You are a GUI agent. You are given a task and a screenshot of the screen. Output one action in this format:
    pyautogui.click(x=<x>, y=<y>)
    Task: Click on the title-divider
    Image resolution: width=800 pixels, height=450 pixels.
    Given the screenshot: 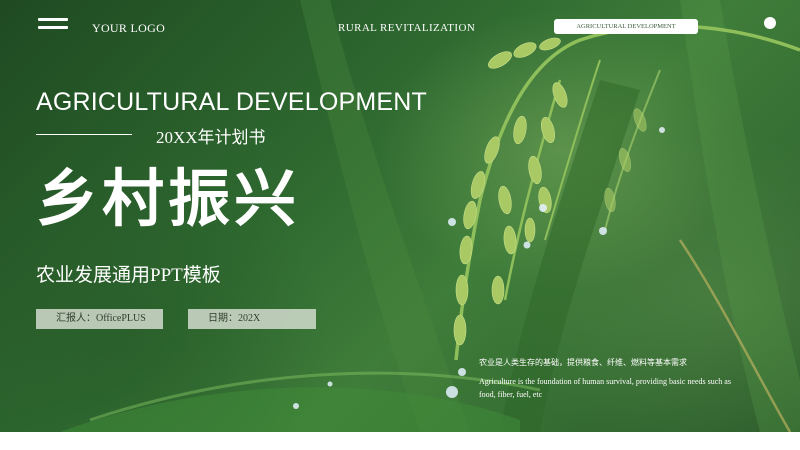 What is the action you would take?
    pyautogui.click(x=84, y=134)
    